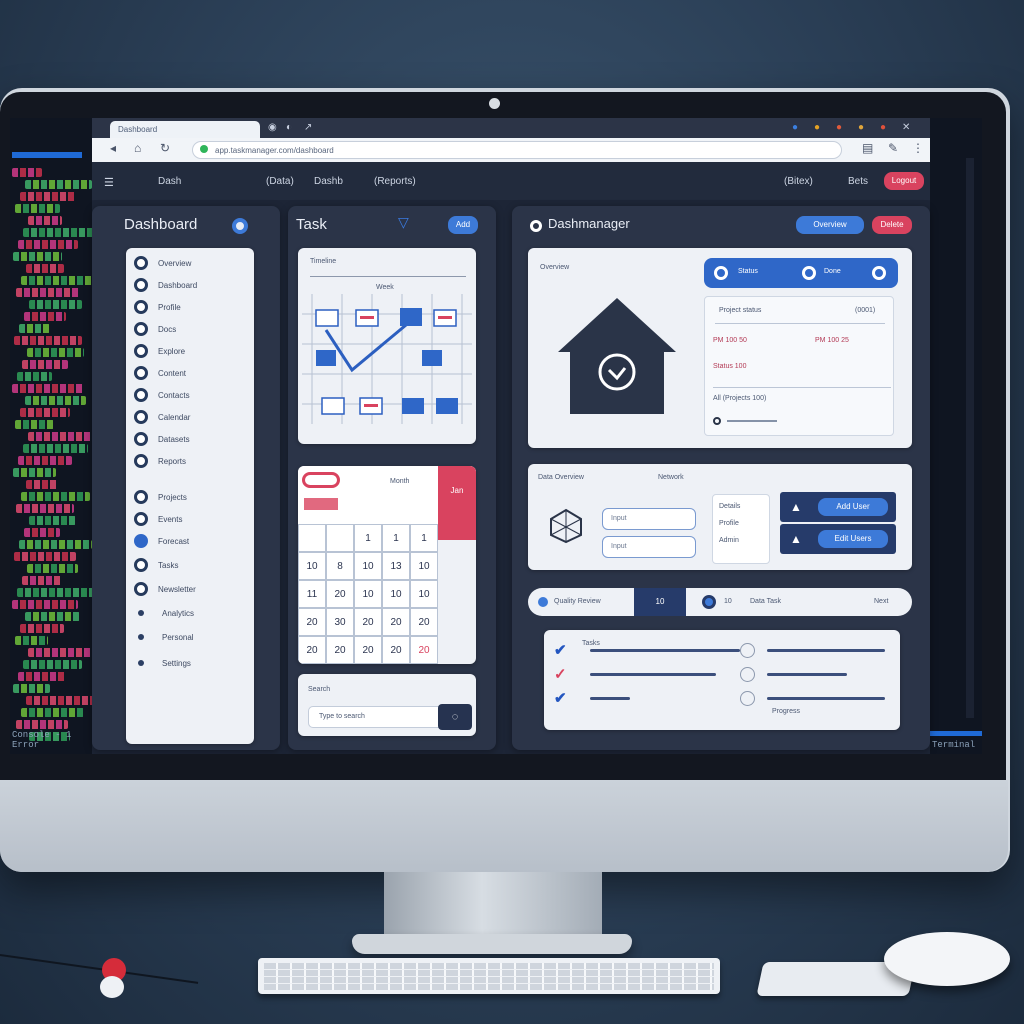 The image size is (1024, 1024). Describe the element at coordinates (395, 181) in the screenshot. I see `breadcrumb-item: (Reports)` at that location.